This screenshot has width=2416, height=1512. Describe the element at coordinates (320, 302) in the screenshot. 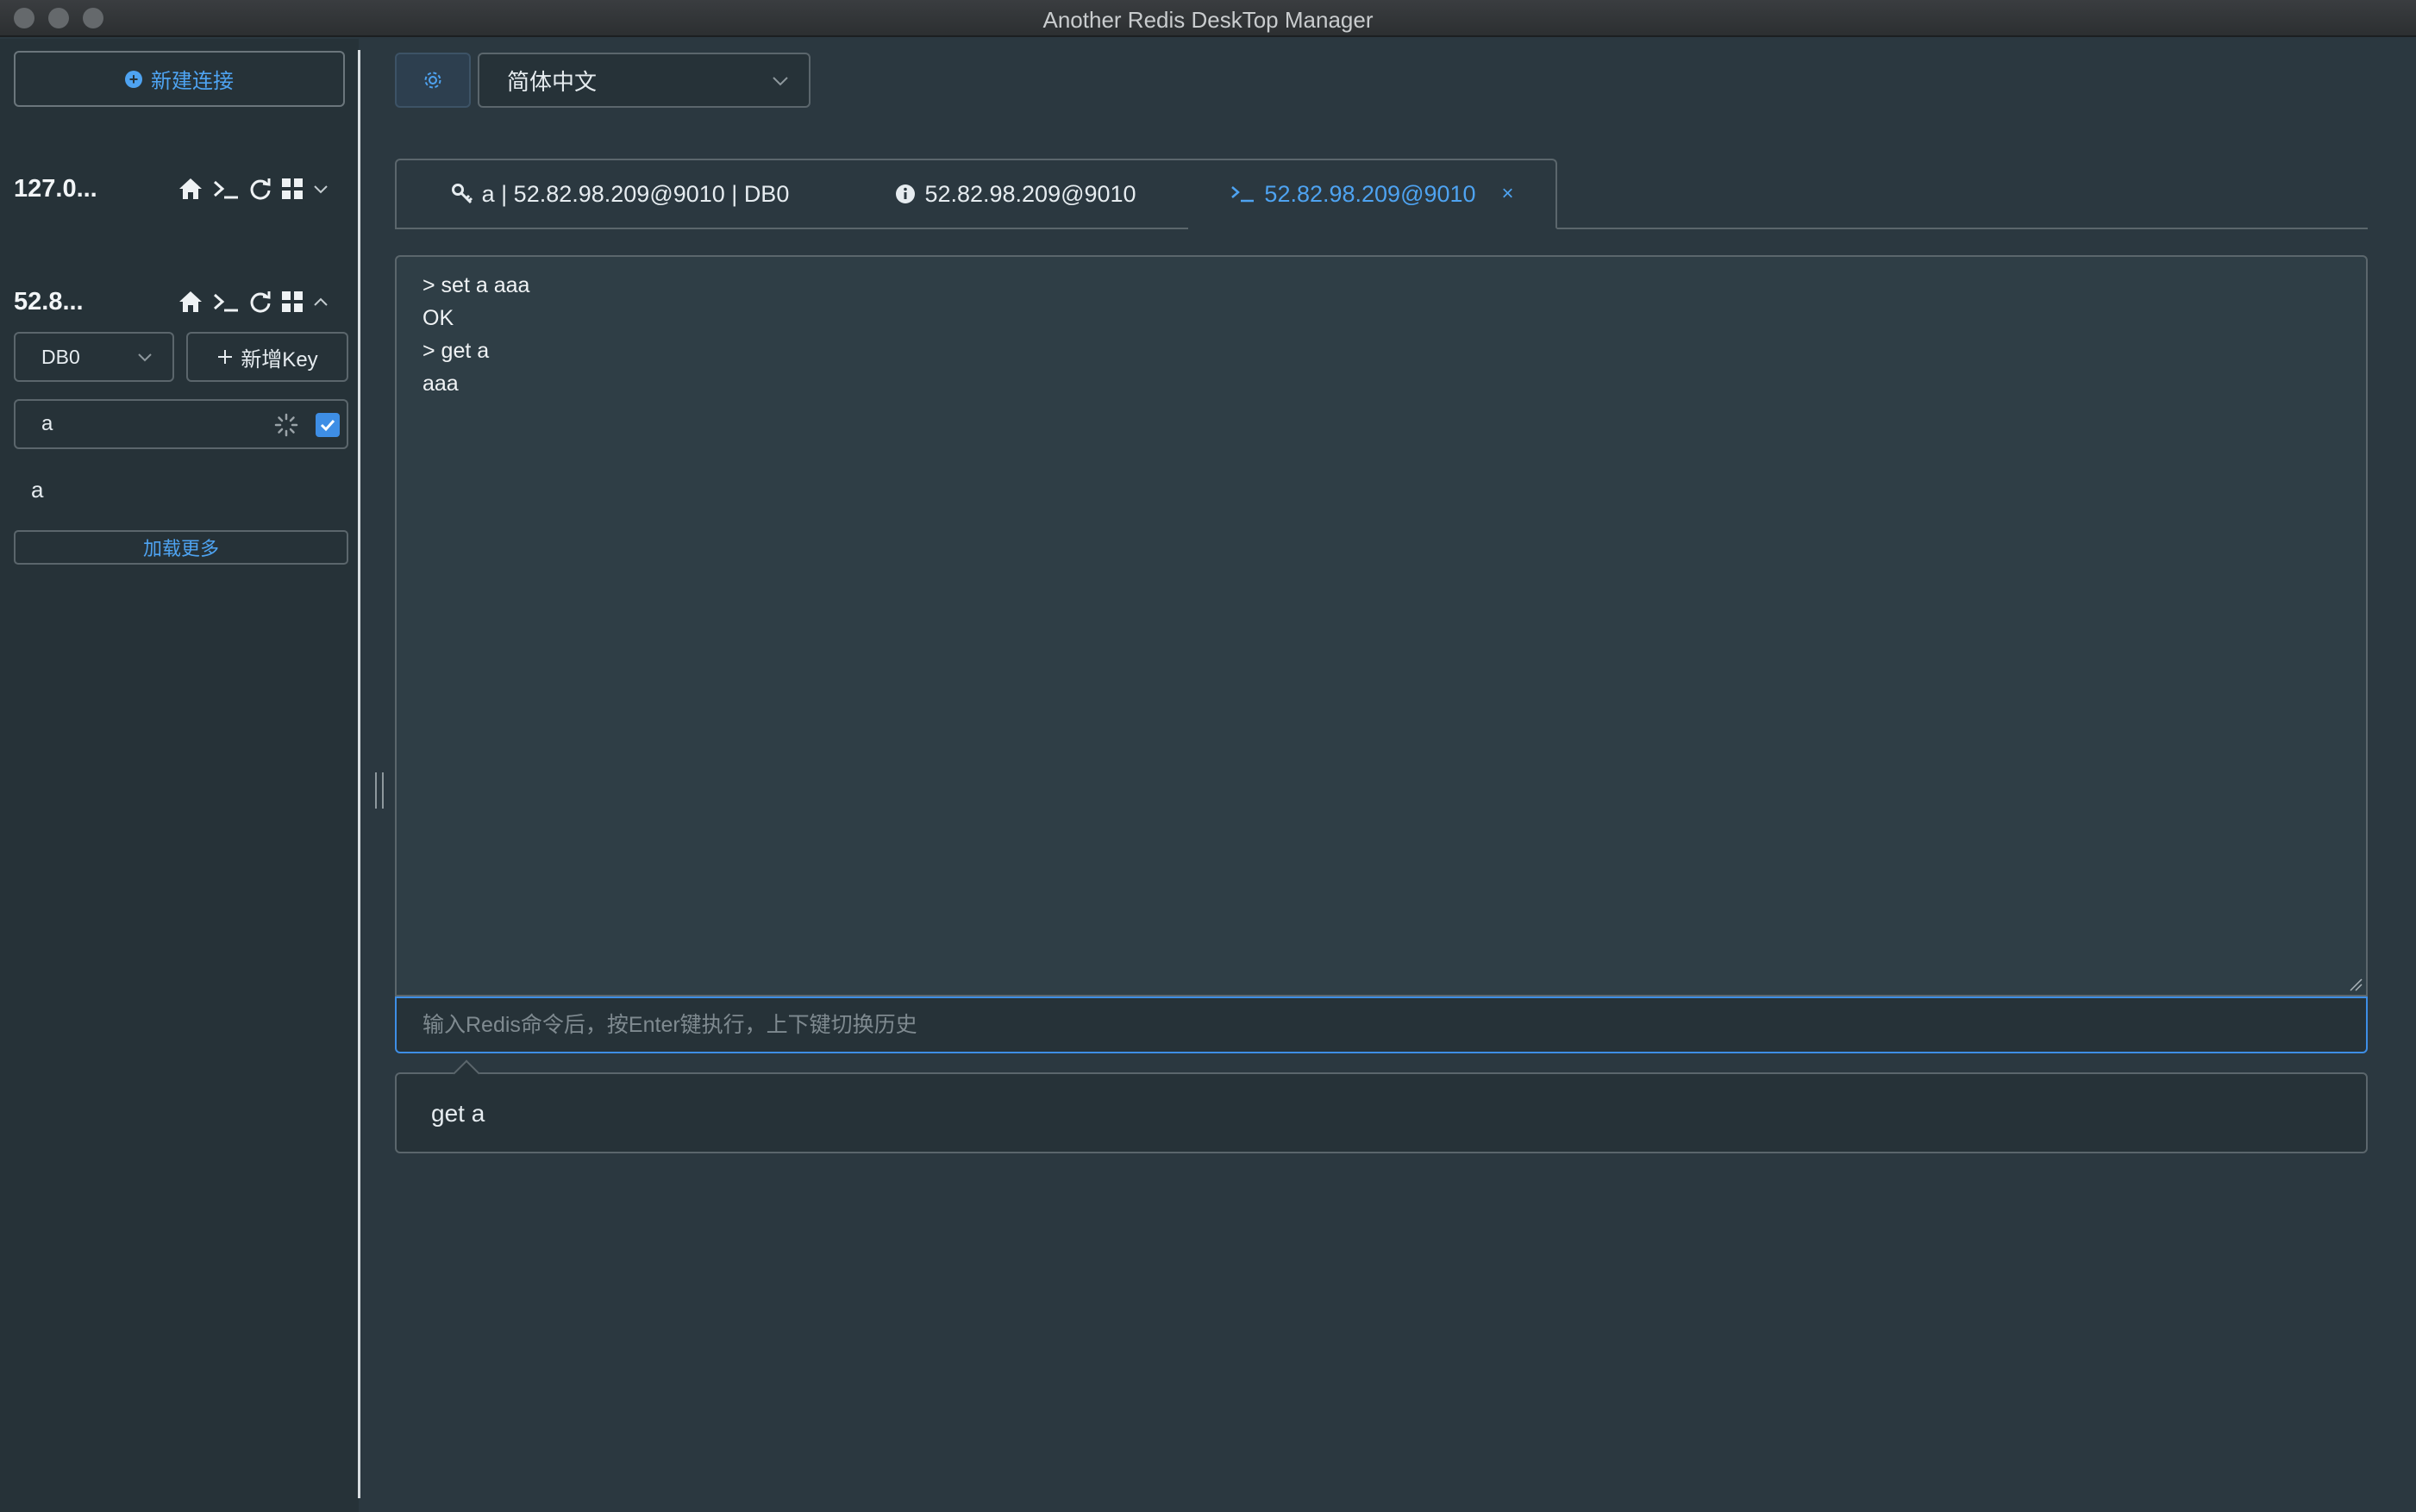

I see `chevron-up-icon` at that location.